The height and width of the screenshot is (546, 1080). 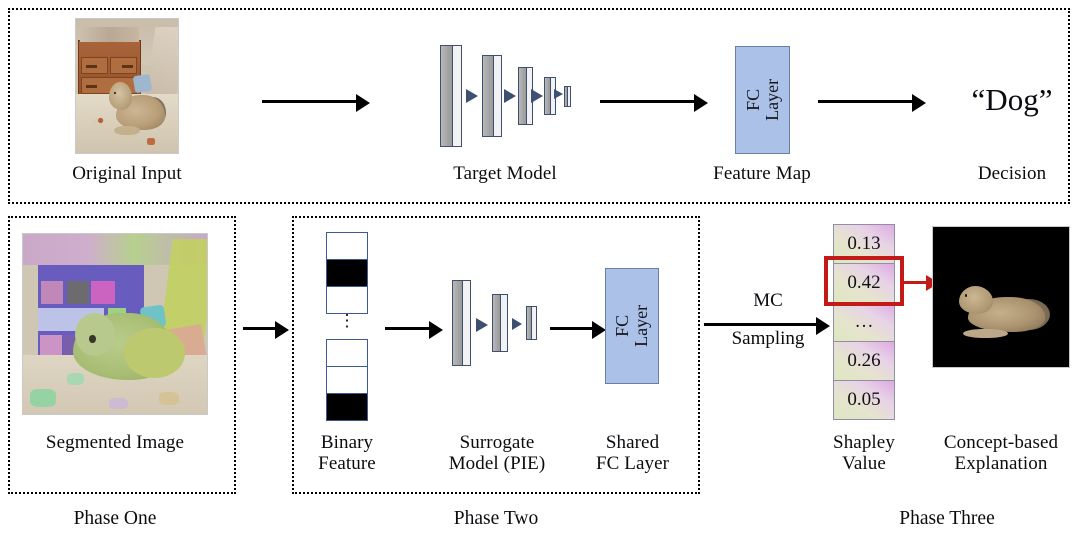 I want to click on fc-box-label-line2: Layer, so click(x=771, y=100).